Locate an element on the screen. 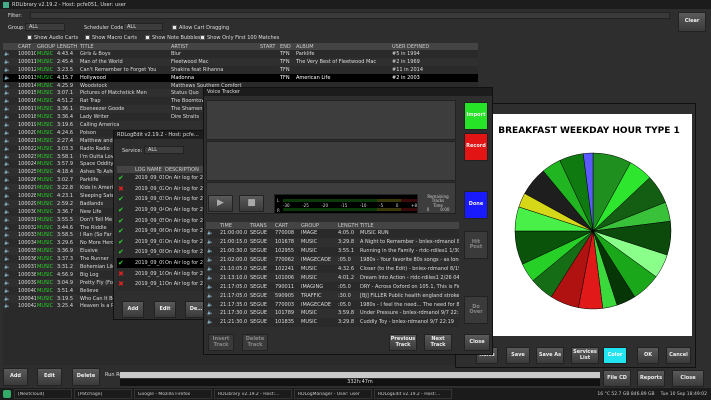 Image resolution: width=711 pixels, height=400 pixels. log-row: ✔2019_09_03On Air log for 2019_09_03 is located at coordinates (163, 199).